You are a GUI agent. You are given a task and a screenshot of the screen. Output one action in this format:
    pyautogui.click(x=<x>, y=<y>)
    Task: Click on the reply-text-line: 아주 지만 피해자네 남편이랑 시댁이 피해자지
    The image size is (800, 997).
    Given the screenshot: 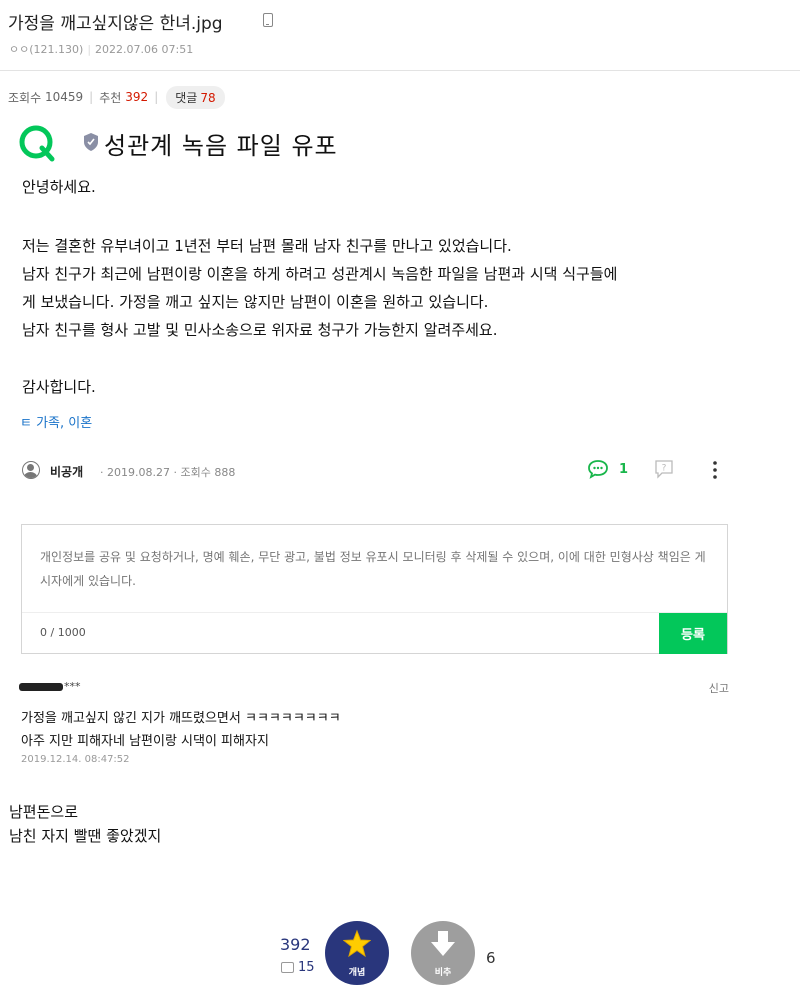 What is the action you would take?
    pyautogui.click(x=145, y=741)
    